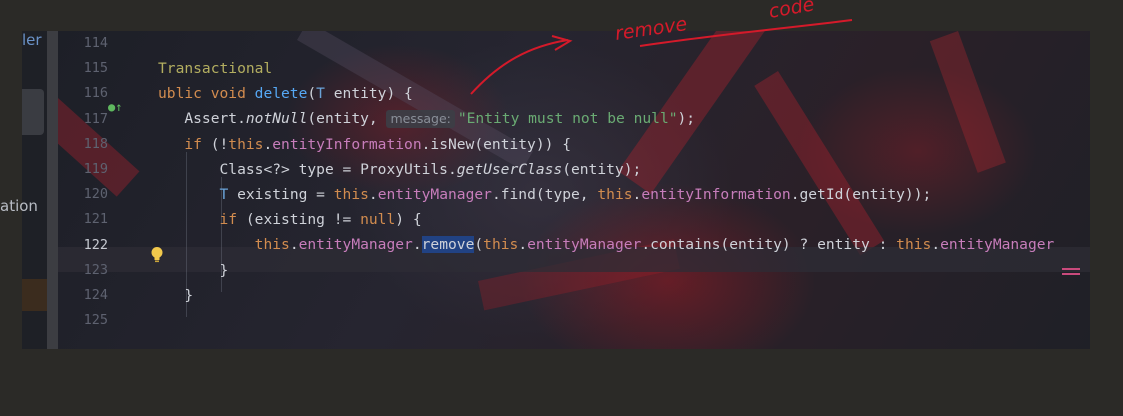 The height and width of the screenshot is (416, 1123). I want to click on code-token: (!, so click(219, 144).